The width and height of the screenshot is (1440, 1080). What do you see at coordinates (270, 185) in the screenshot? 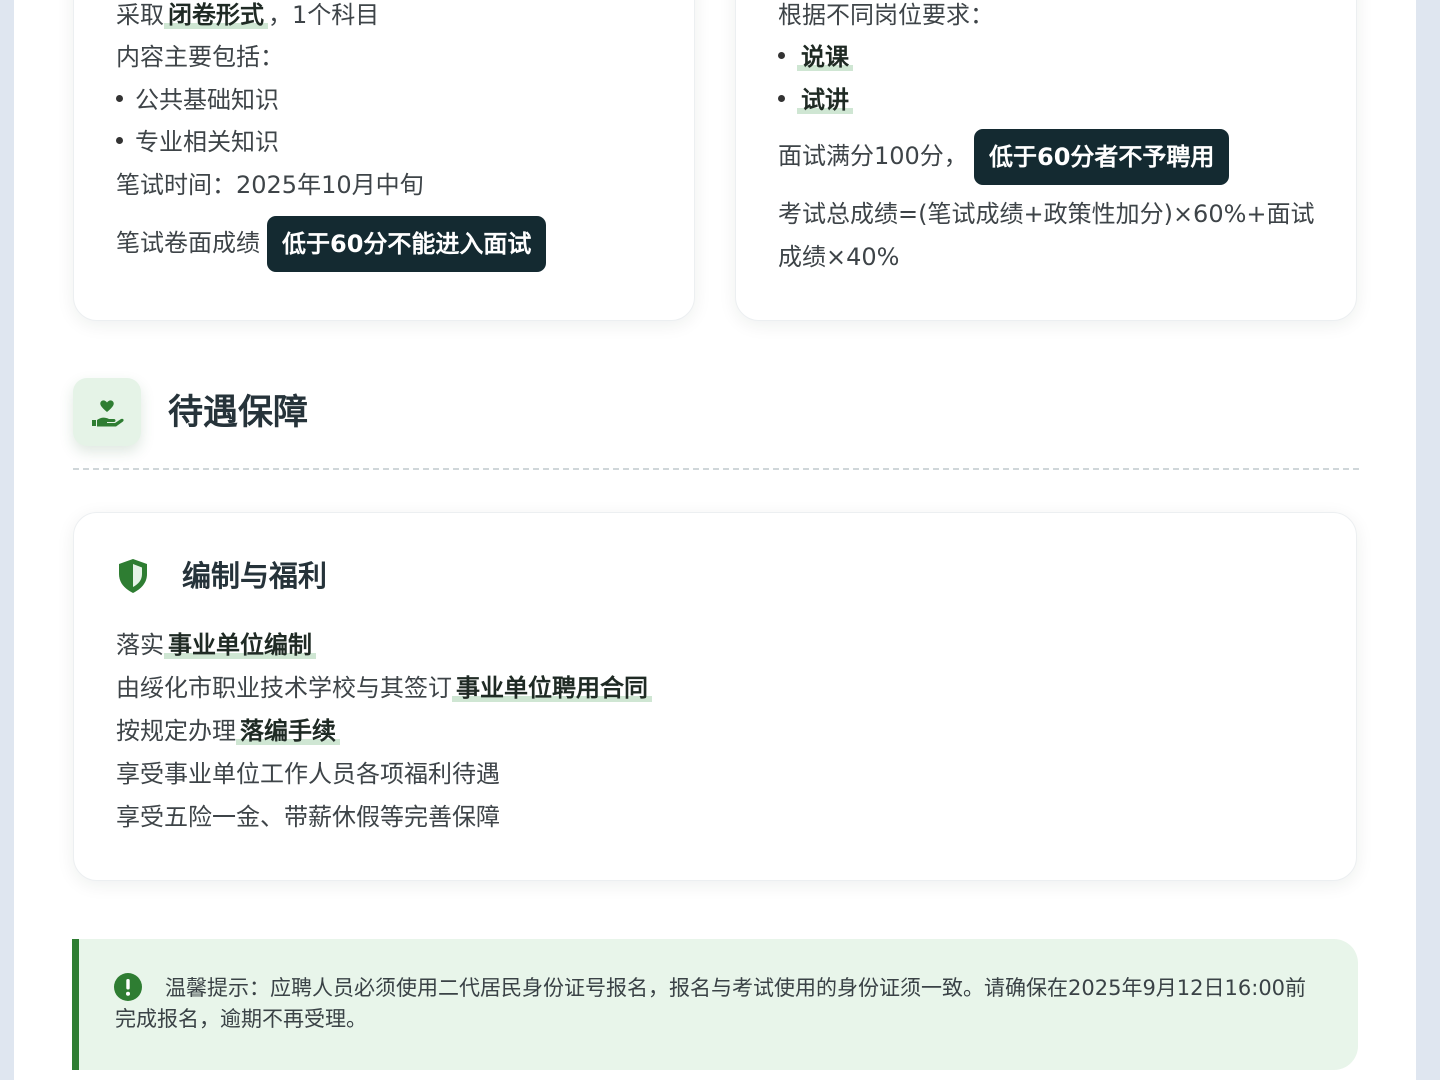
I see `written-time: 笔试时间：2025年10月中旬` at bounding box center [270, 185].